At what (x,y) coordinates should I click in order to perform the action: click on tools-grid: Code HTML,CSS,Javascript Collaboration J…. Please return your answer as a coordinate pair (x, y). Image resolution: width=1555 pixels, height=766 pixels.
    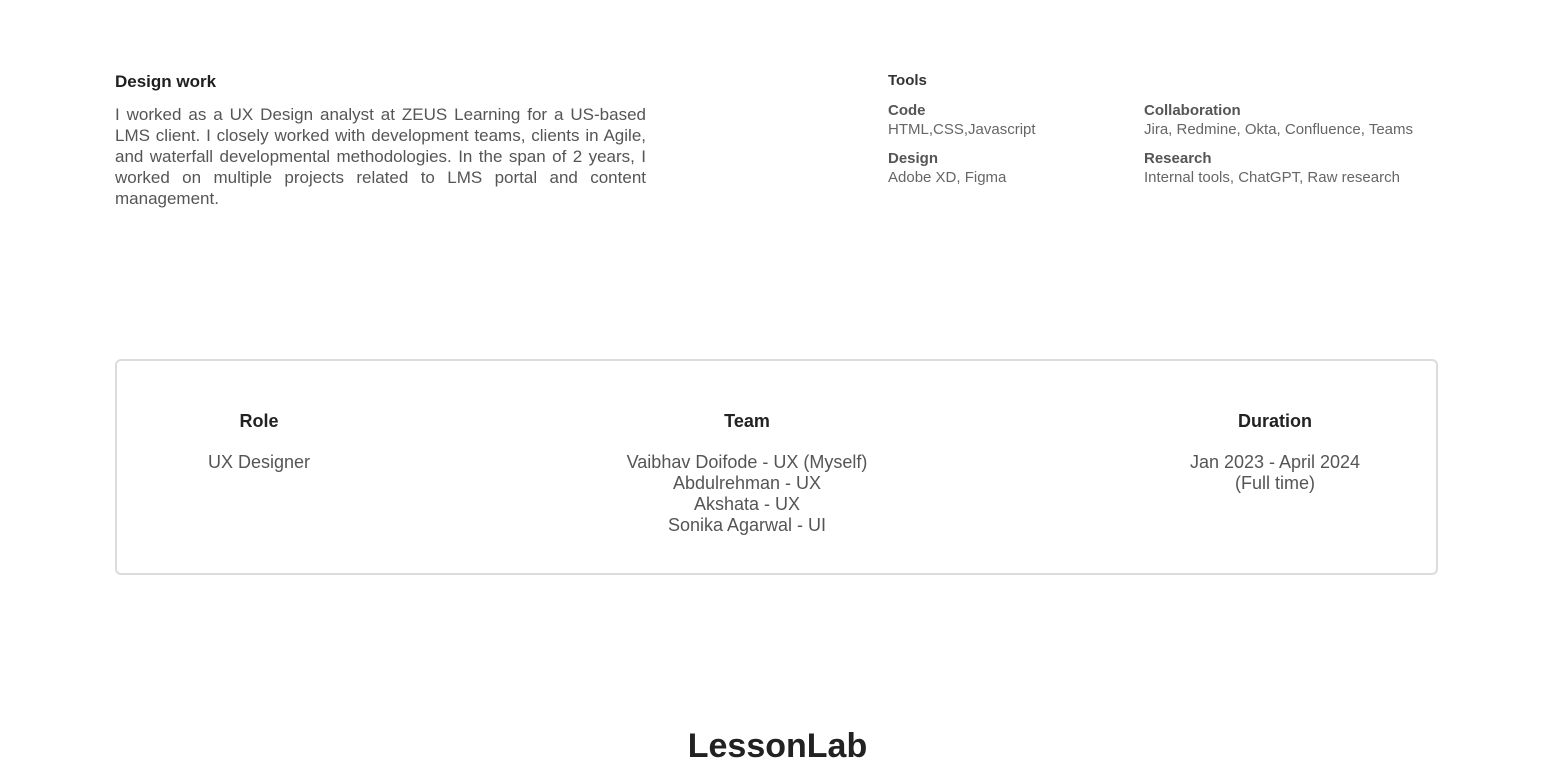
    Looking at the image, I should click on (1168, 144).